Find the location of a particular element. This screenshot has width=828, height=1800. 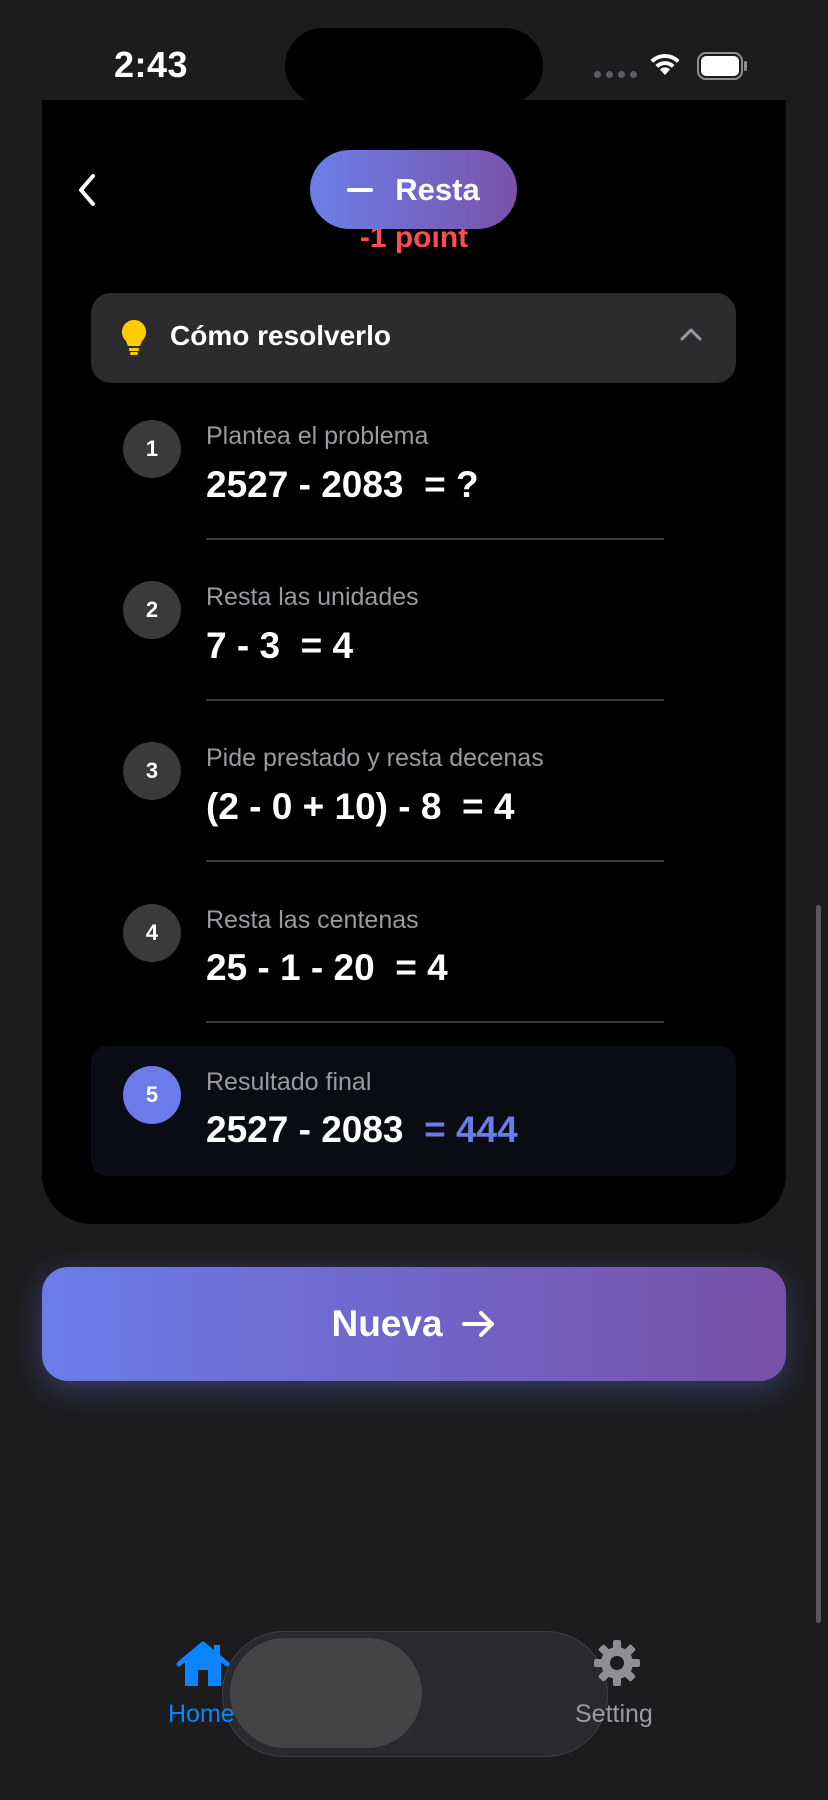

new-problem-button: Nueva is located at coordinates (414, 1324).